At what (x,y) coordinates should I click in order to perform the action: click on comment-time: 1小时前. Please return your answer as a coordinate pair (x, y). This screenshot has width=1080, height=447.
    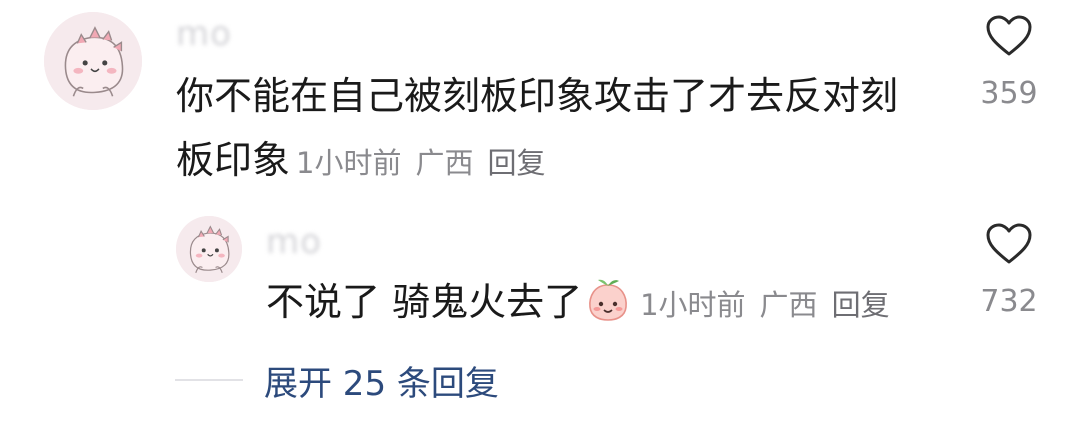
    Looking at the image, I should click on (349, 163).